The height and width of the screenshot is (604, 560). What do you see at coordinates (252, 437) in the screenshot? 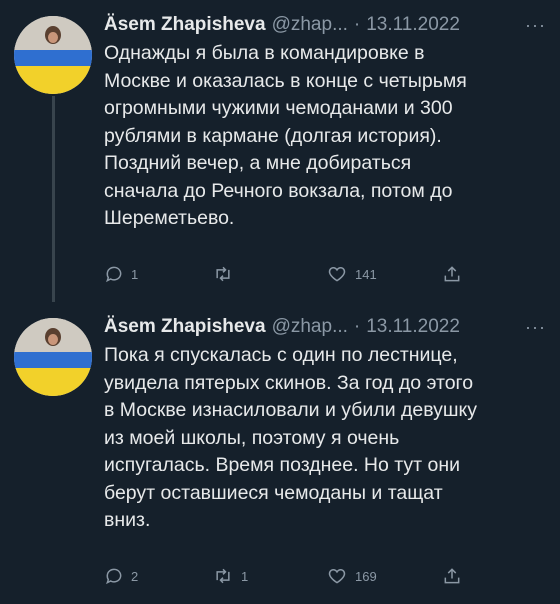
I see `tweet-text-line: из моей школы, поэтому я очень` at bounding box center [252, 437].